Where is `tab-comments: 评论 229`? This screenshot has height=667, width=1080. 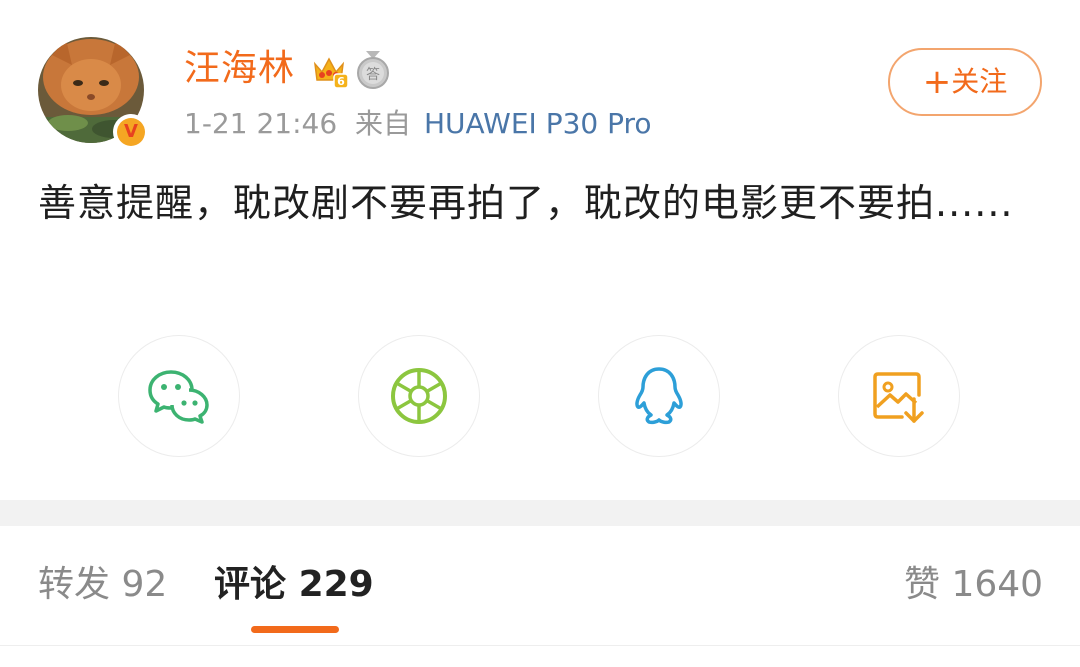 tab-comments: 评论 229 is located at coordinates (294, 585).